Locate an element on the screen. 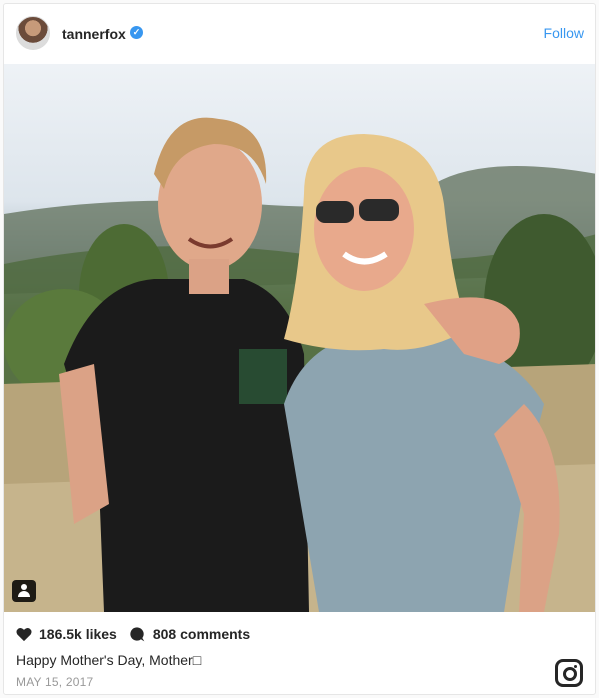  post-date: MAY 15, 2017 is located at coordinates (54, 682).